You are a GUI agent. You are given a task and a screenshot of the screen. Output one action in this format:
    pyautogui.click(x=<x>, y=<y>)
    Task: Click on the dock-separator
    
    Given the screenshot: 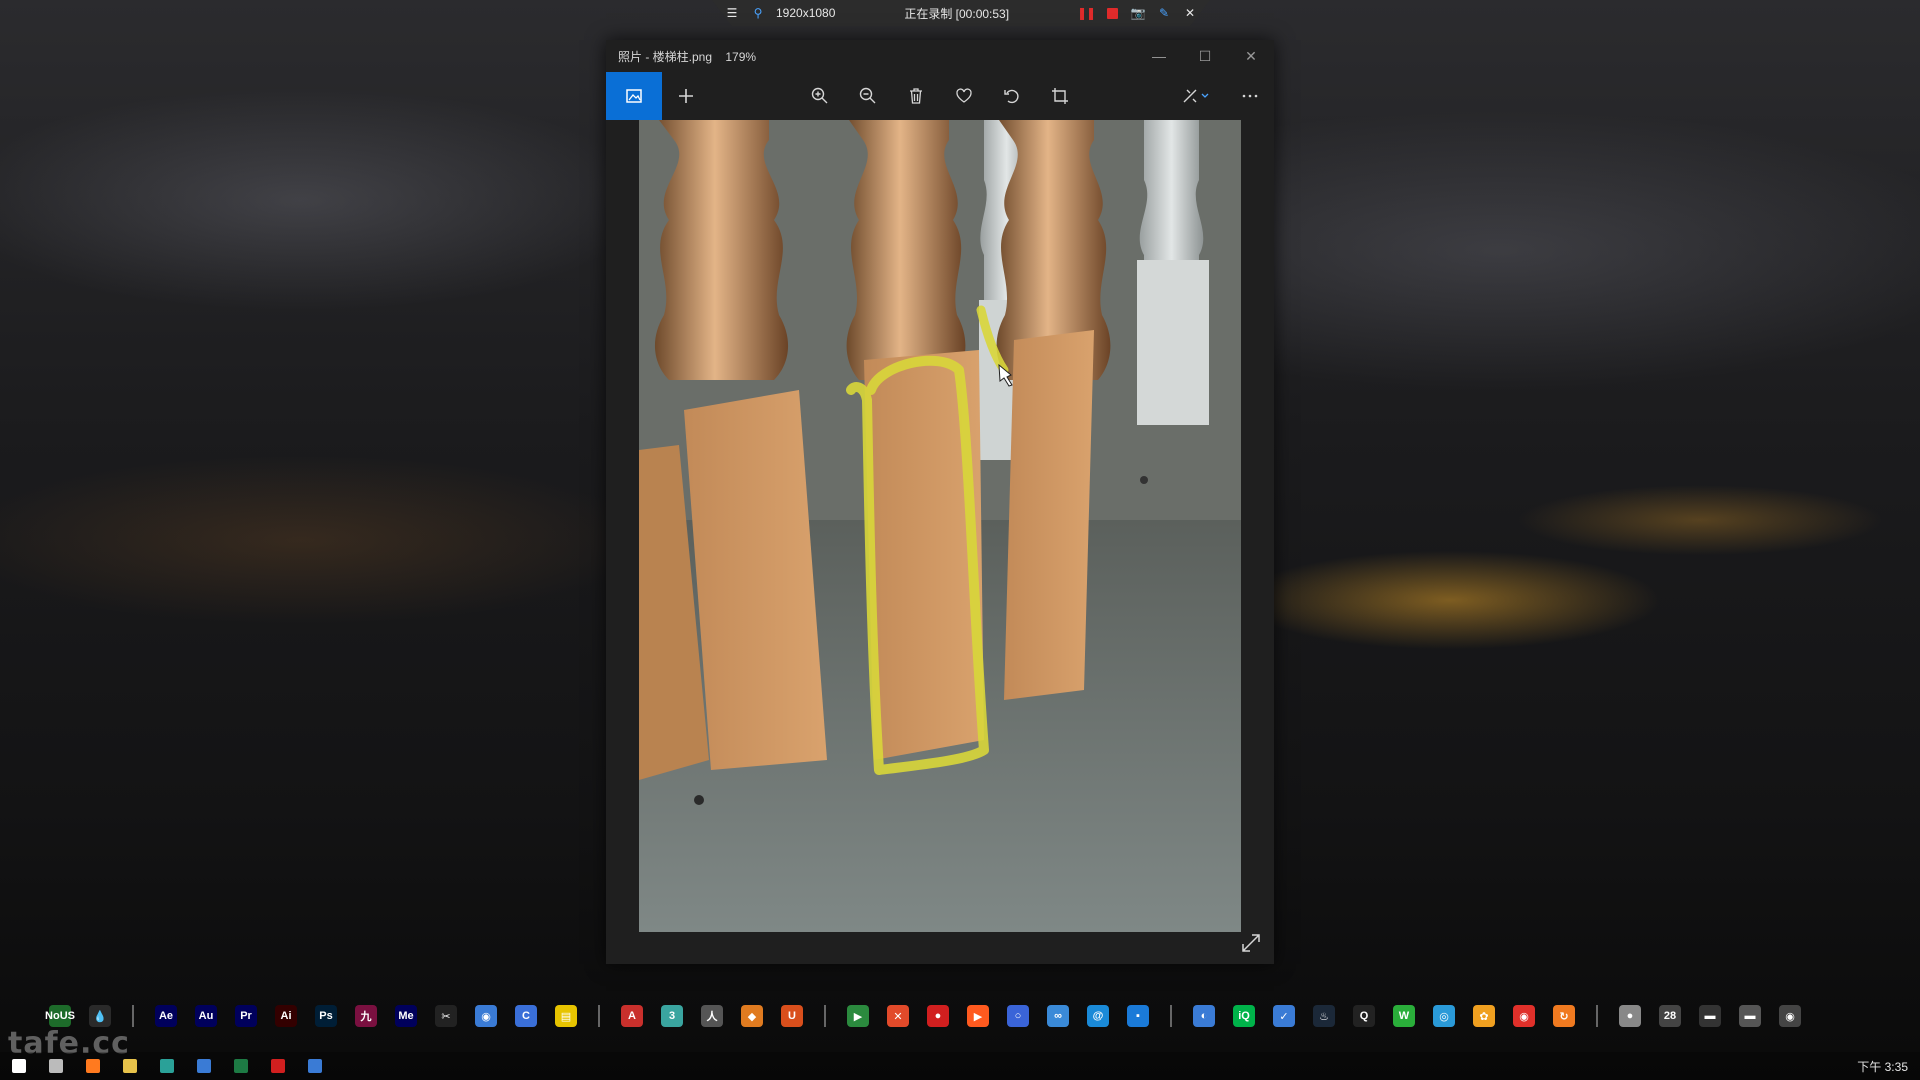 What is the action you would take?
    pyautogui.click(x=825, y=1016)
    